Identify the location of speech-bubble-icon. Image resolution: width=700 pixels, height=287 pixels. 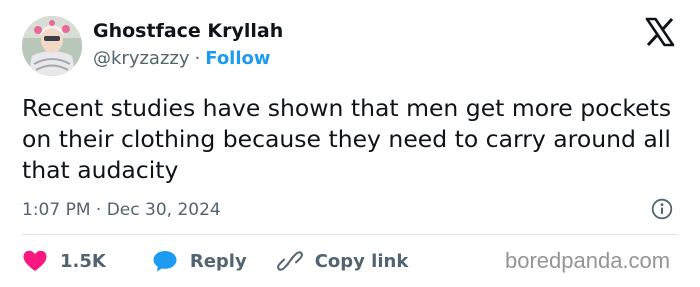
(165, 261).